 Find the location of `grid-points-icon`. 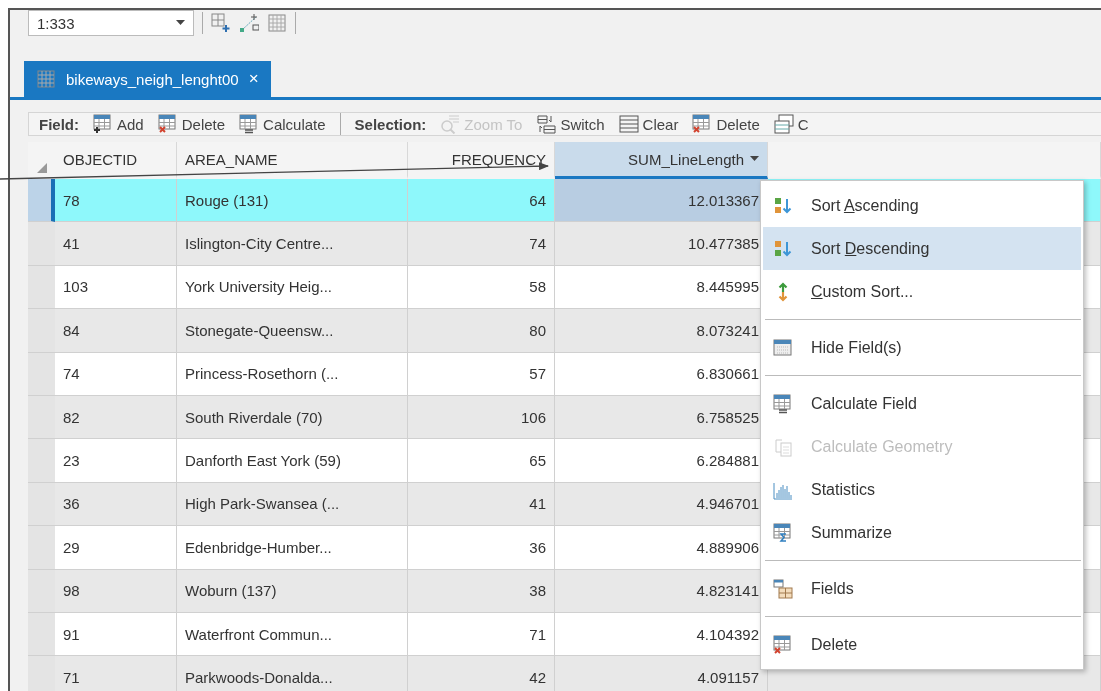

grid-points-icon is located at coordinates (249, 23).